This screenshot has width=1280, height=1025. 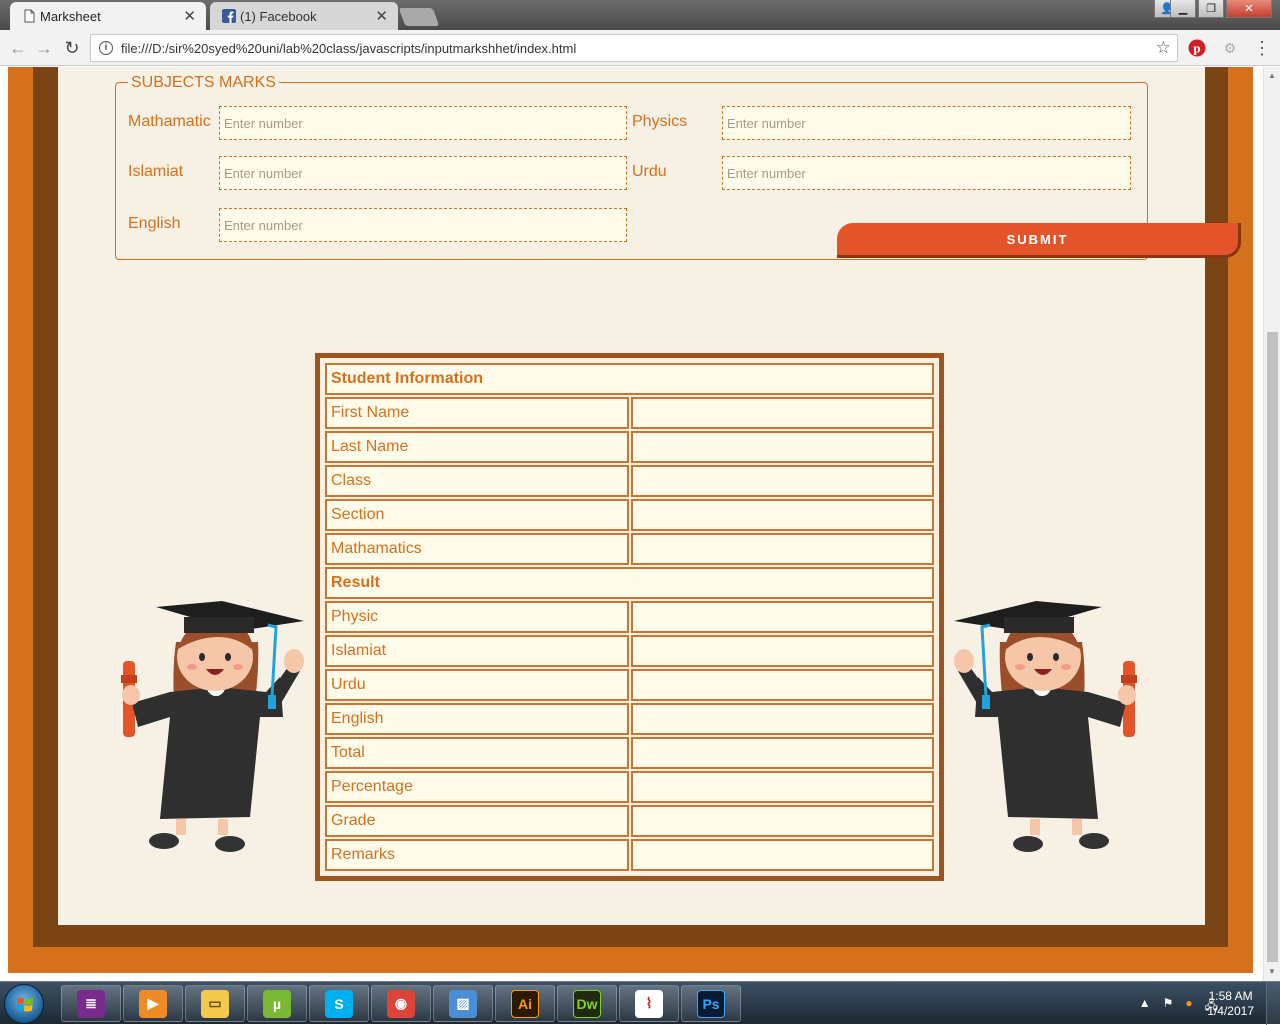 I want to click on tab-title: Marksheet, so click(x=70, y=16).